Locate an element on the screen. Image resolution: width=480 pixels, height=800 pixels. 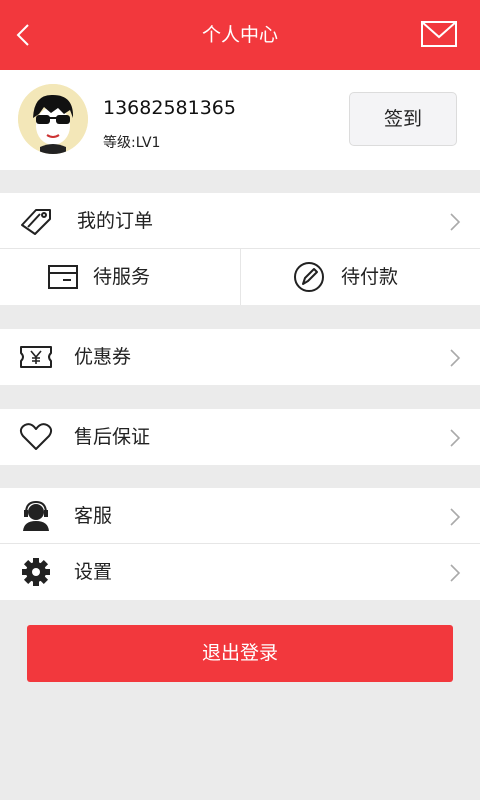
settings-label: 设置 is located at coordinates (93, 572).